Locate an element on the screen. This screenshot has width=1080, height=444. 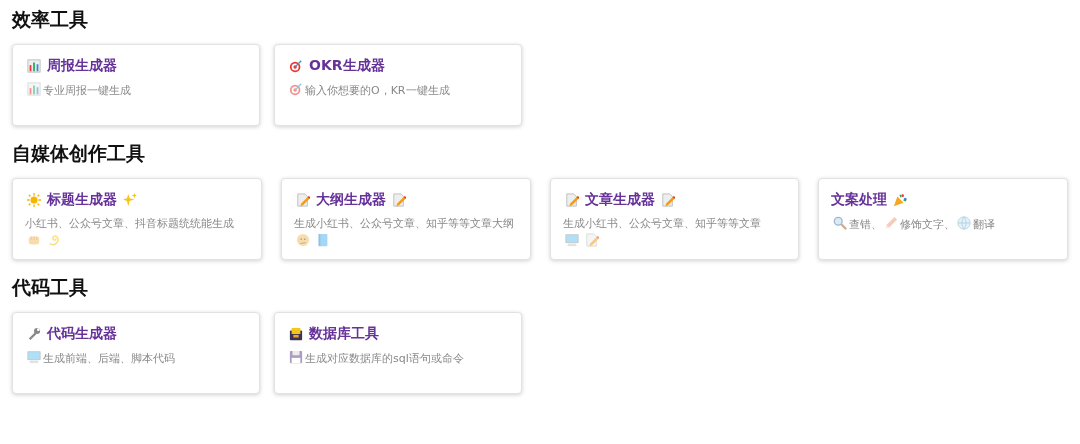
card-description: 修饰文字、 is located at coordinates (928, 224).